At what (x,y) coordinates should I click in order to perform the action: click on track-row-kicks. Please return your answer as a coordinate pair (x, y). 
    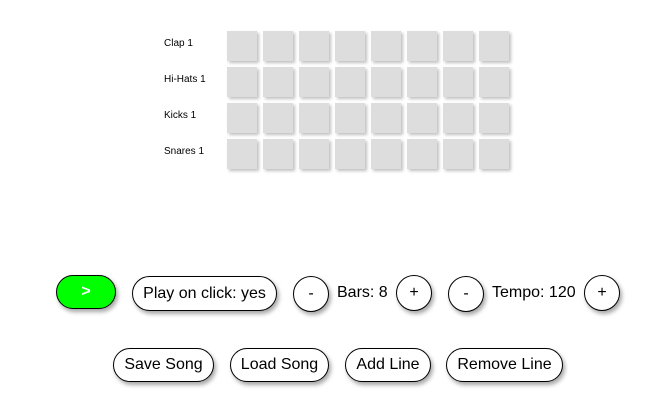
    Looking at the image, I should click on (371, 118).